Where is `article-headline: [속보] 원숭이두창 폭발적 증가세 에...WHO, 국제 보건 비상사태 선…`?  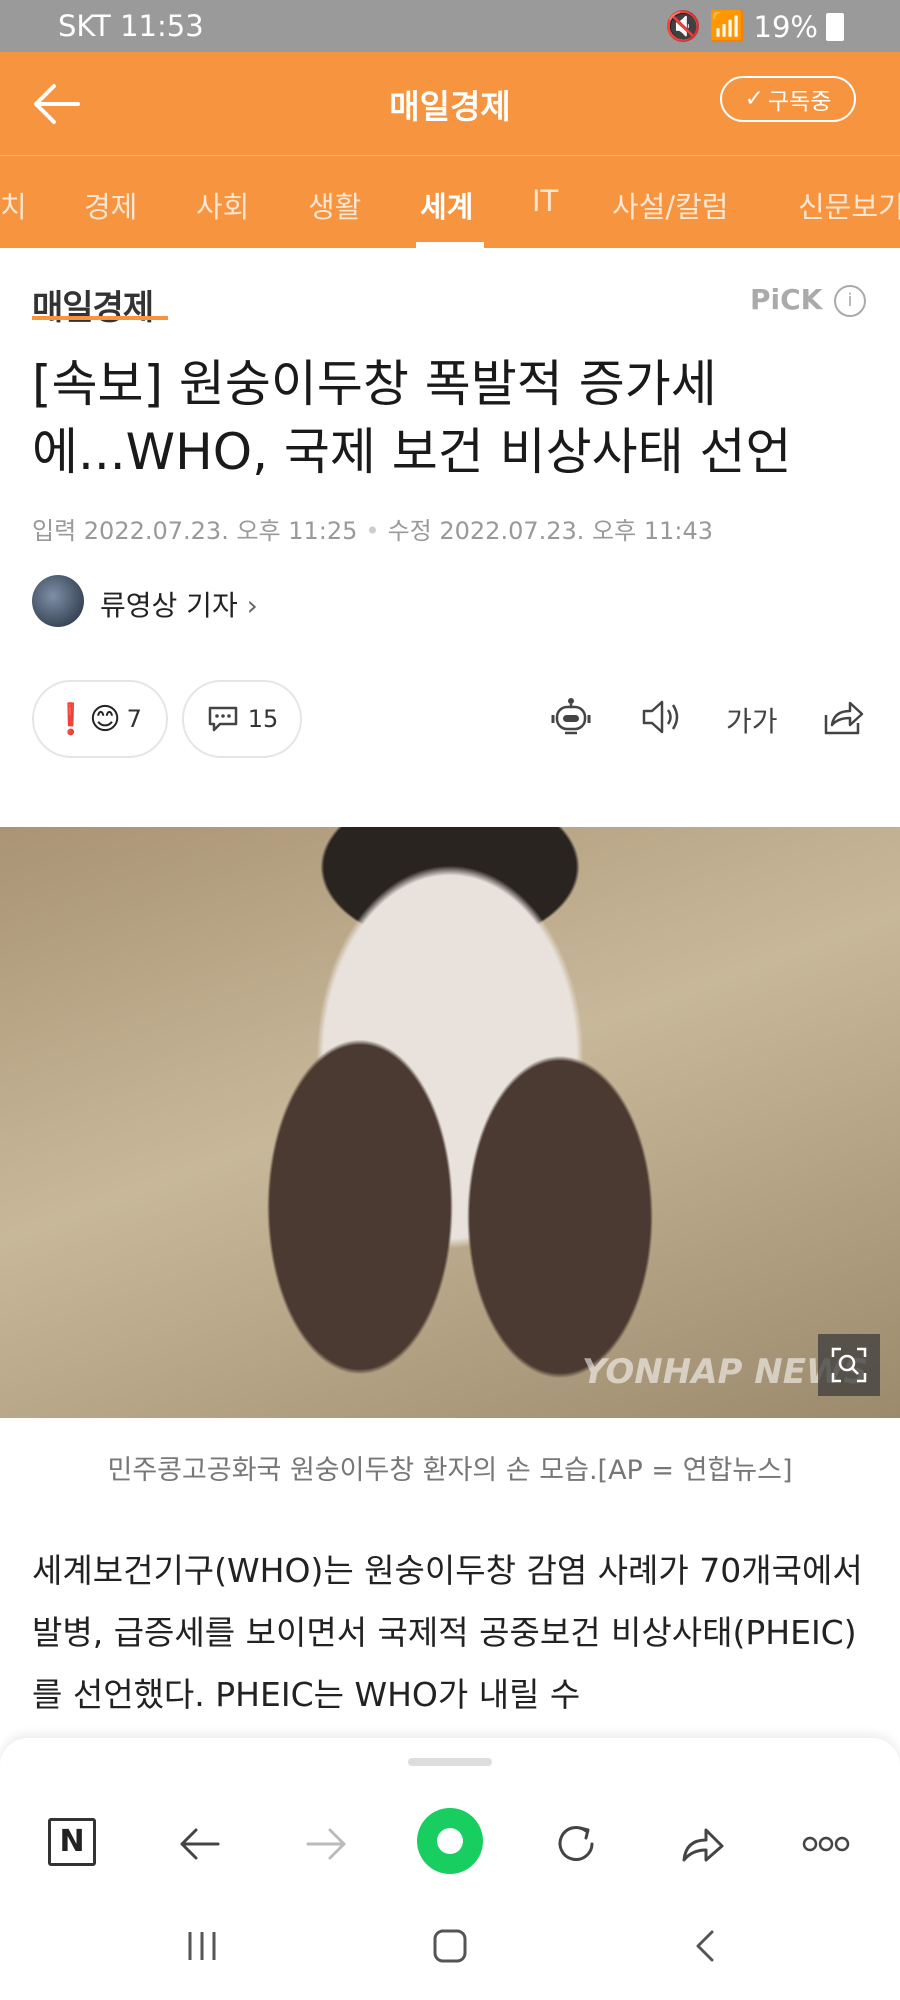 article-headline: [속보] 원숭이두창 폭발적 증가세 에...WHO, 국제 보건 비상사태 선… is located at coordinates (452, 418).